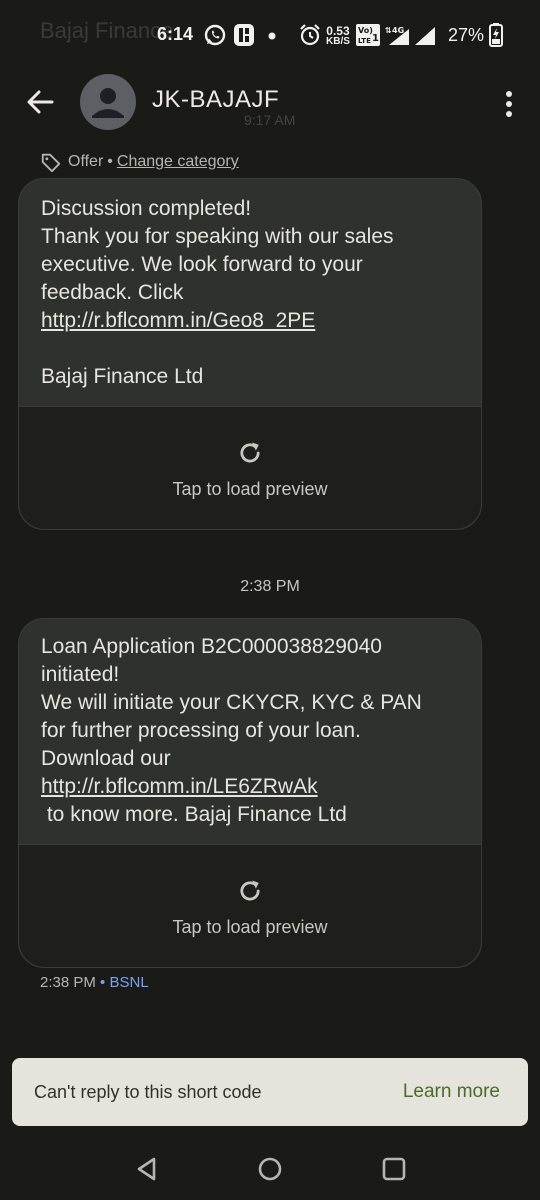  I want to click on message-link: http://r.bflcomm.in/Geo8_2PE, so click(178, 320).